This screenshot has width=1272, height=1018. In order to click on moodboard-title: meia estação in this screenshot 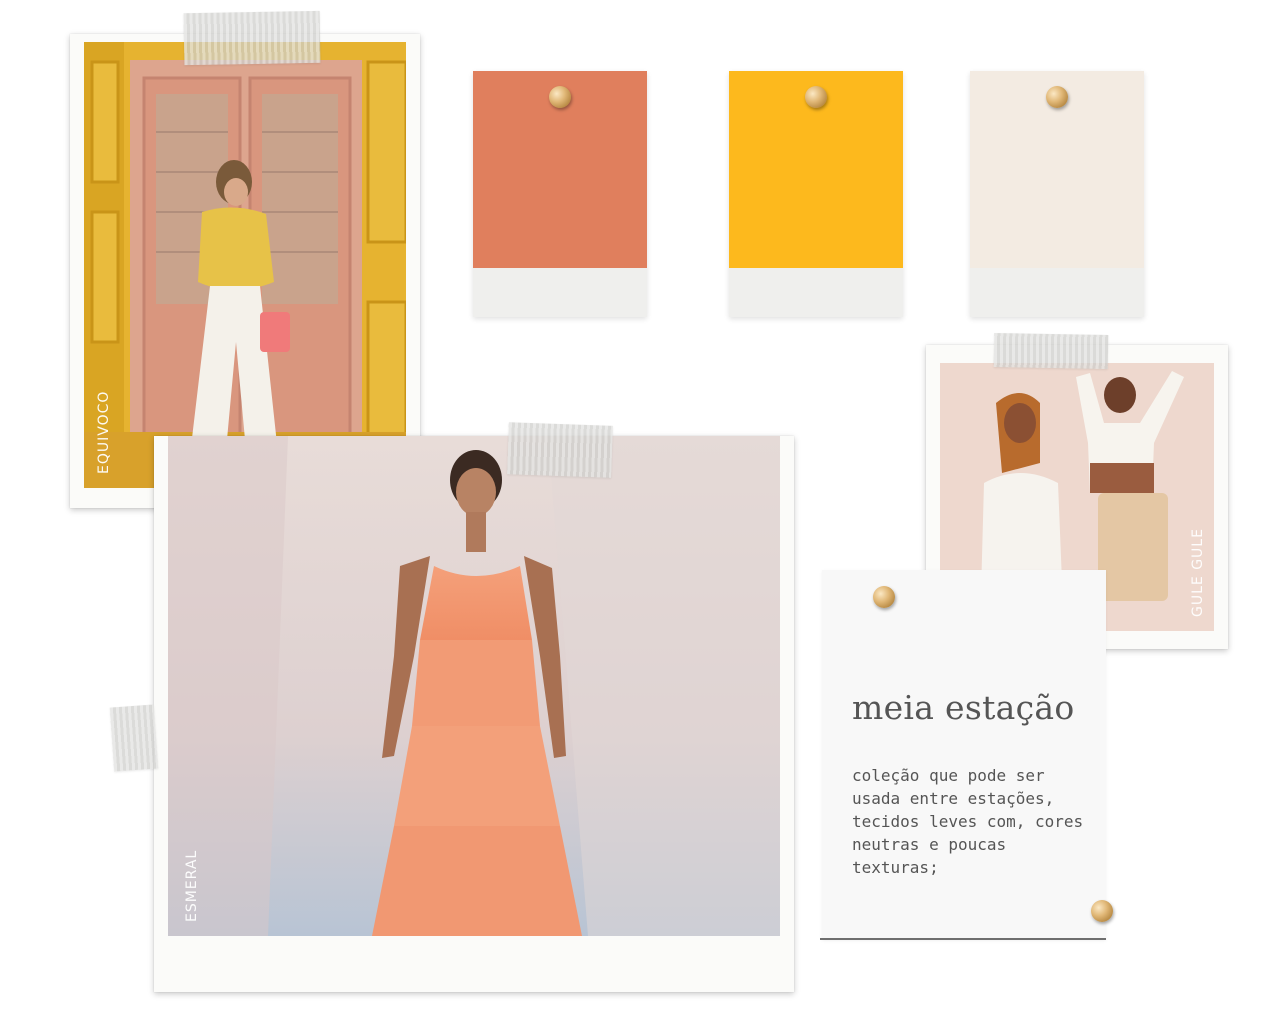, I will do `click(963, 707)`.